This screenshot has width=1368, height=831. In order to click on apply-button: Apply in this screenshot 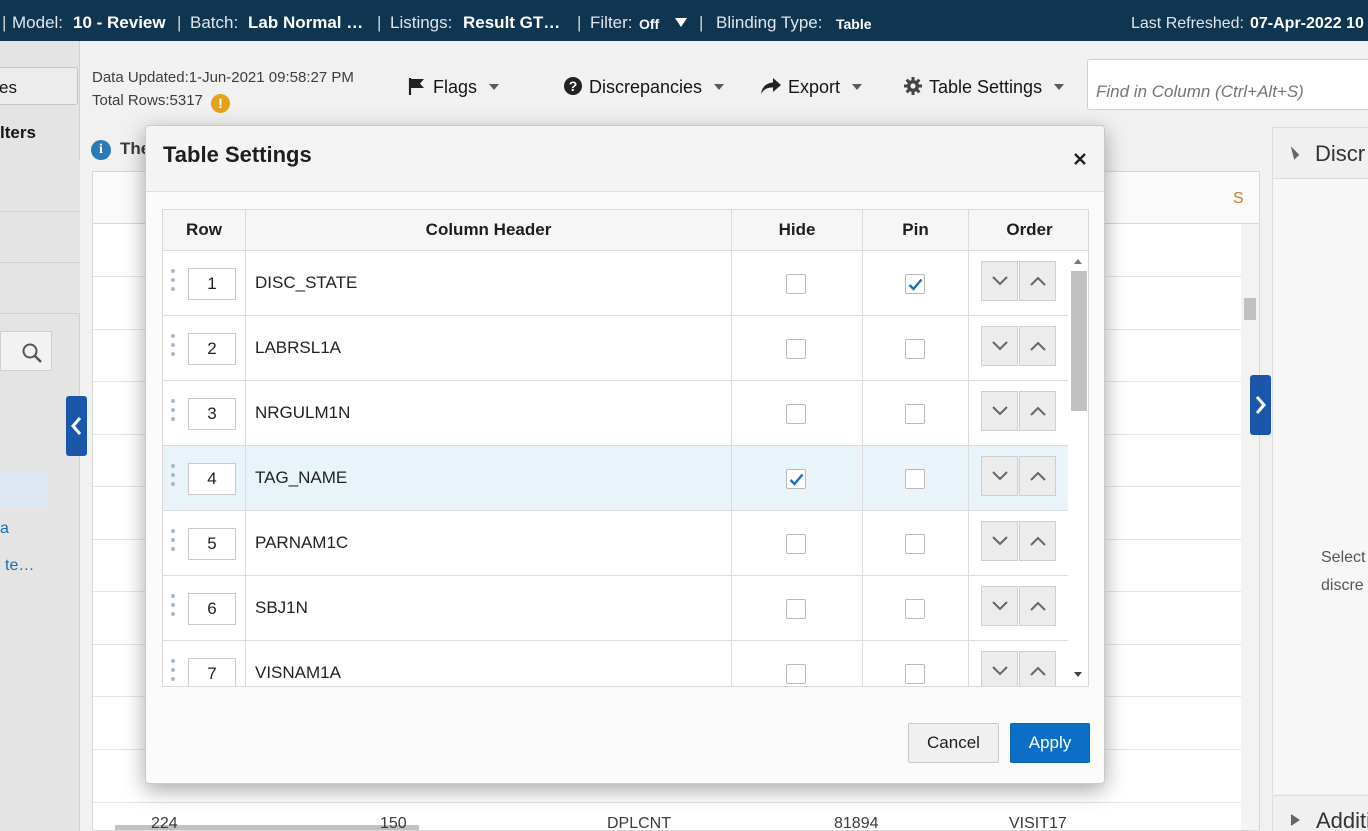, I will do `click(1050, 743)`.